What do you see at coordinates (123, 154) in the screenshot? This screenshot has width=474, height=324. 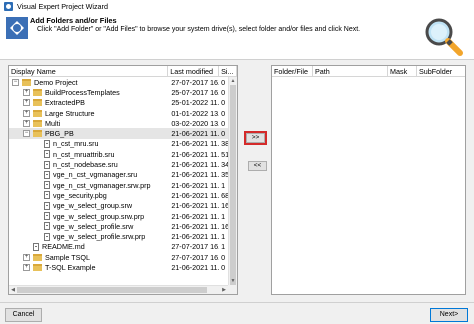 I see `tree-row: n_cst_mruattrib.sru 21-06-2021 11... 51` at bounding box center [123, 154].